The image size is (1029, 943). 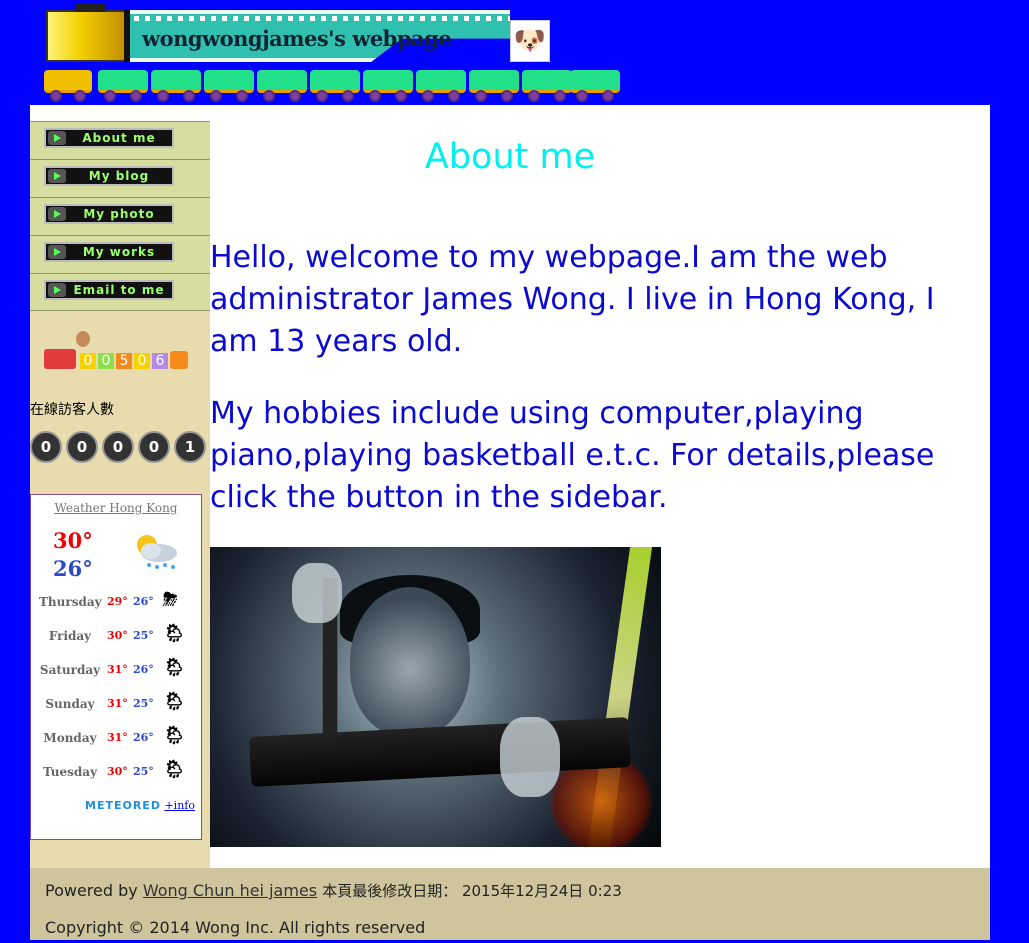 I want to click on train-decoration, so click(x=334, y=85).